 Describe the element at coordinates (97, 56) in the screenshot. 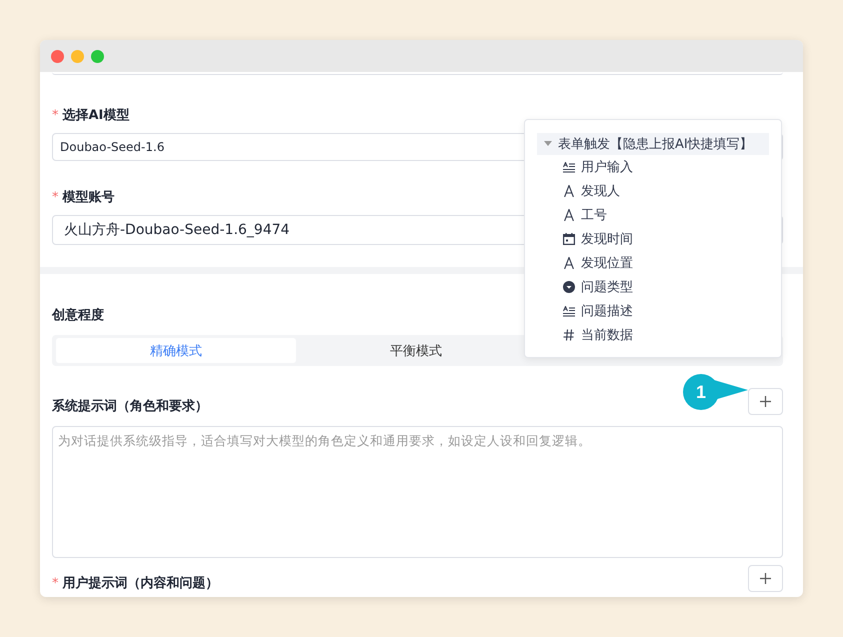

I see `maximize-icon` at that location.